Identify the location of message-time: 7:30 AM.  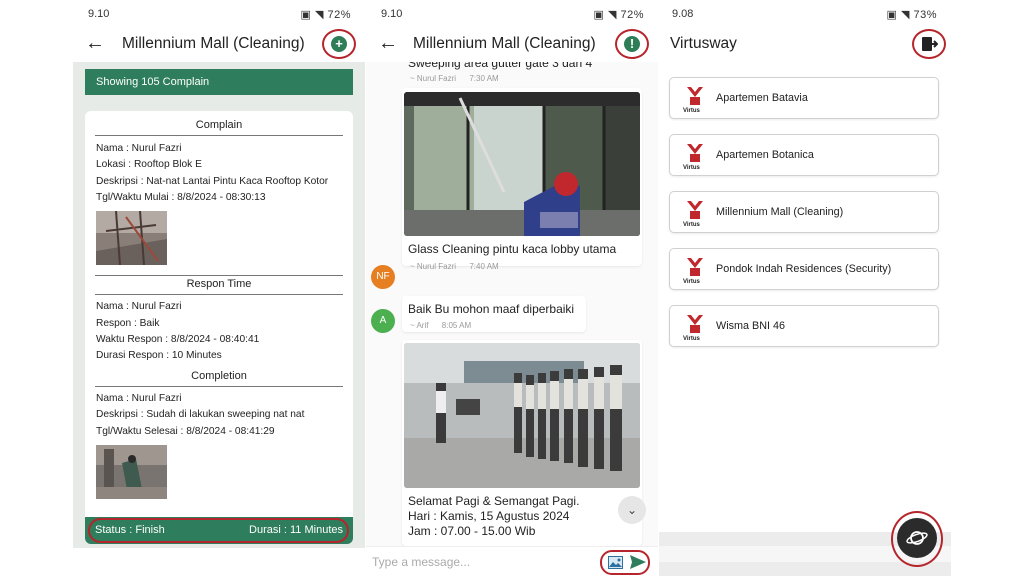
(484, 78).